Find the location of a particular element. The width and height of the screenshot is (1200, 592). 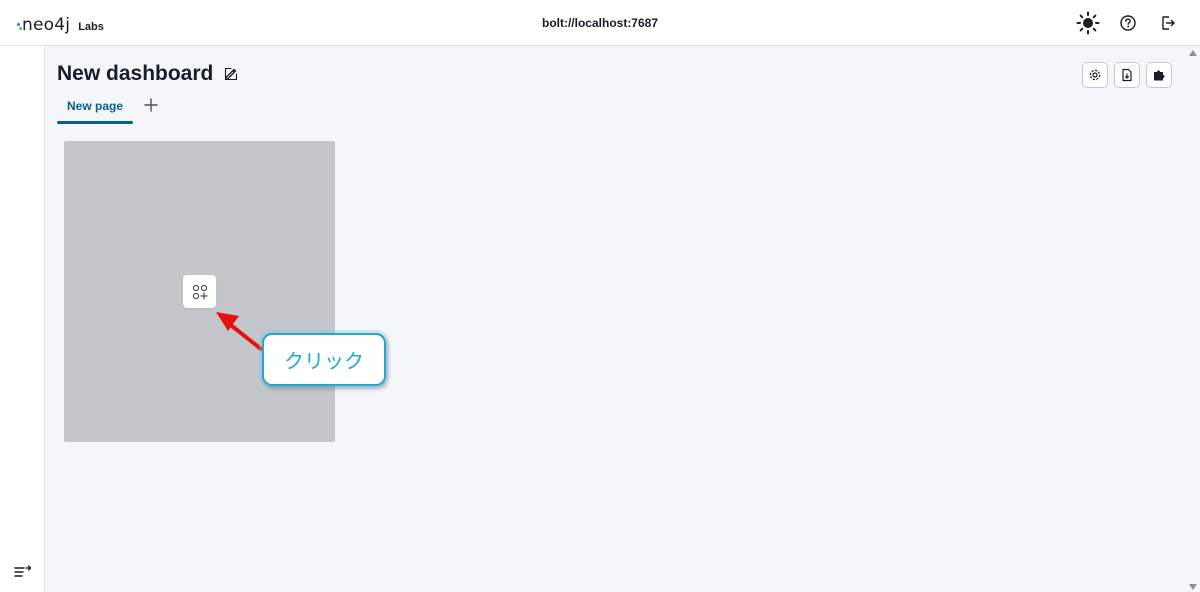

logout-icon is located at coordinates (1168, 23).